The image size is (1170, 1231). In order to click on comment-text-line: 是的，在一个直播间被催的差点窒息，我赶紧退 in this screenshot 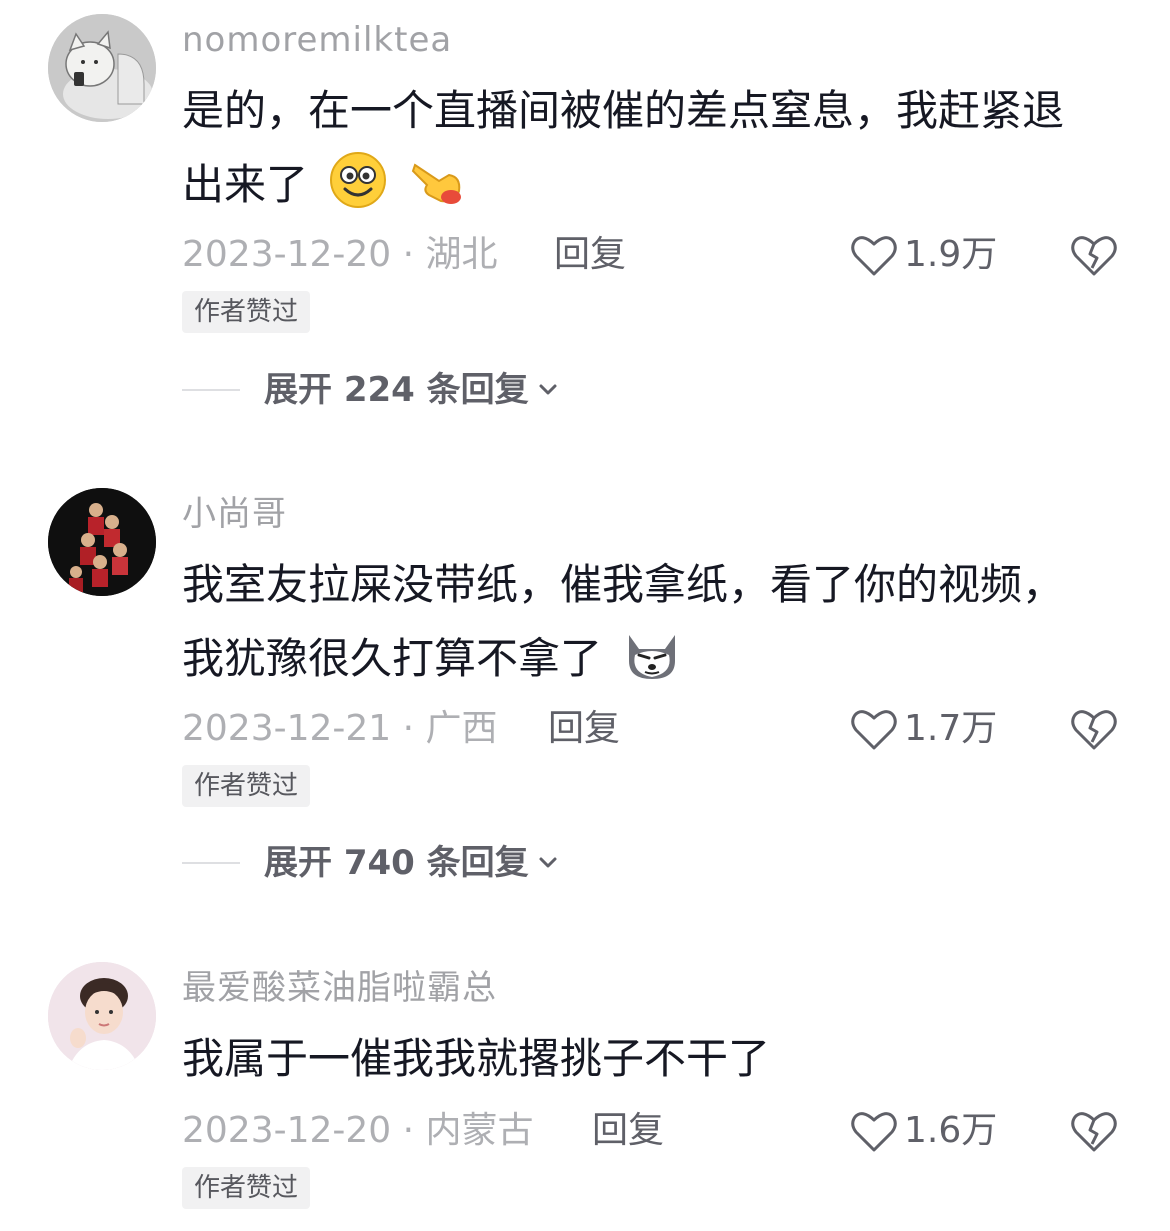, I will do `click(623, 110)`.